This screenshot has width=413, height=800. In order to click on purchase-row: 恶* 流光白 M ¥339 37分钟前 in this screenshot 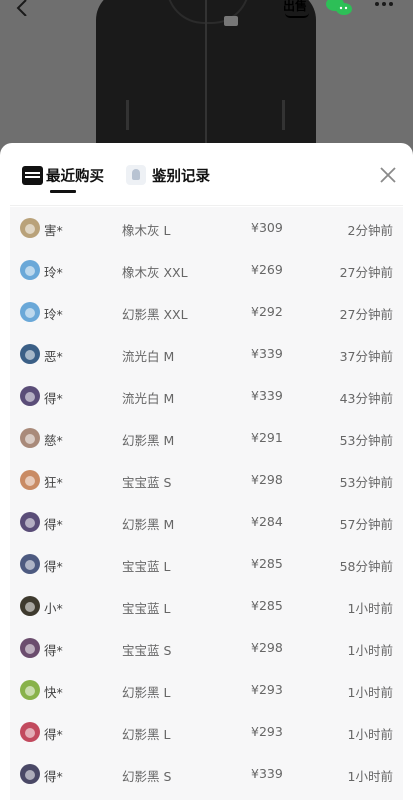, I will do `click(206, 354)`.